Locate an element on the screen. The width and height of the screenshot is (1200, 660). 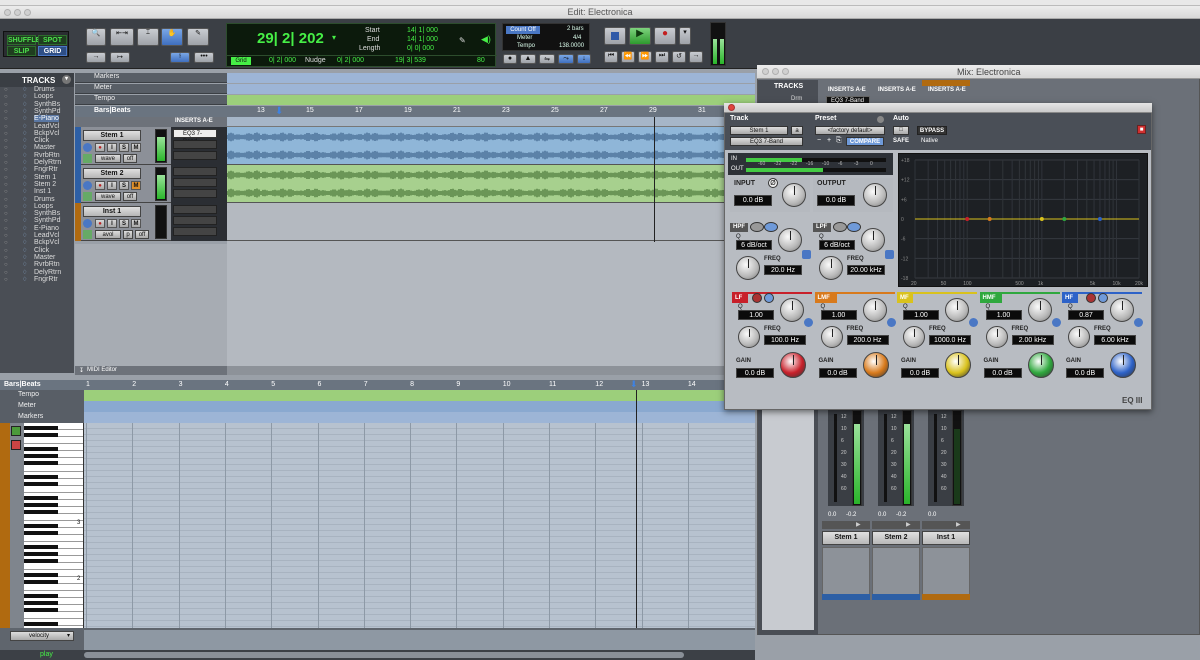
band-freq-knob is located at coordinates (831, 337).